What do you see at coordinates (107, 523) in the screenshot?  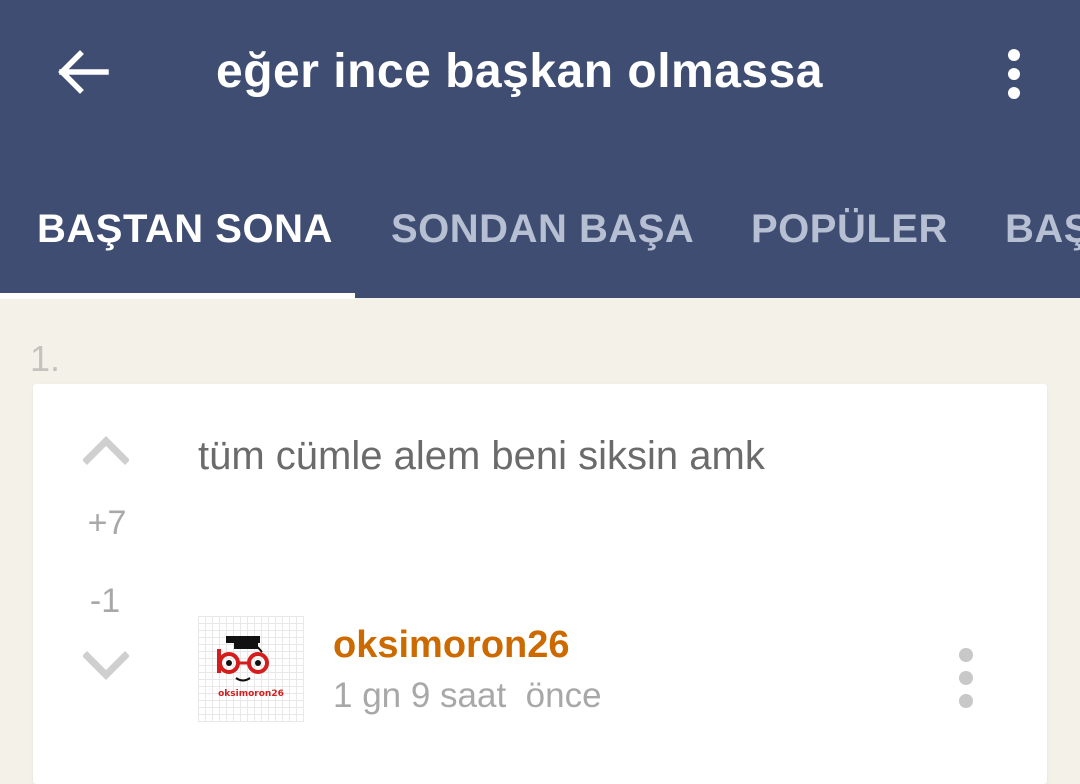 I see `upvote-count: +7` at bounding box center [107, 523].